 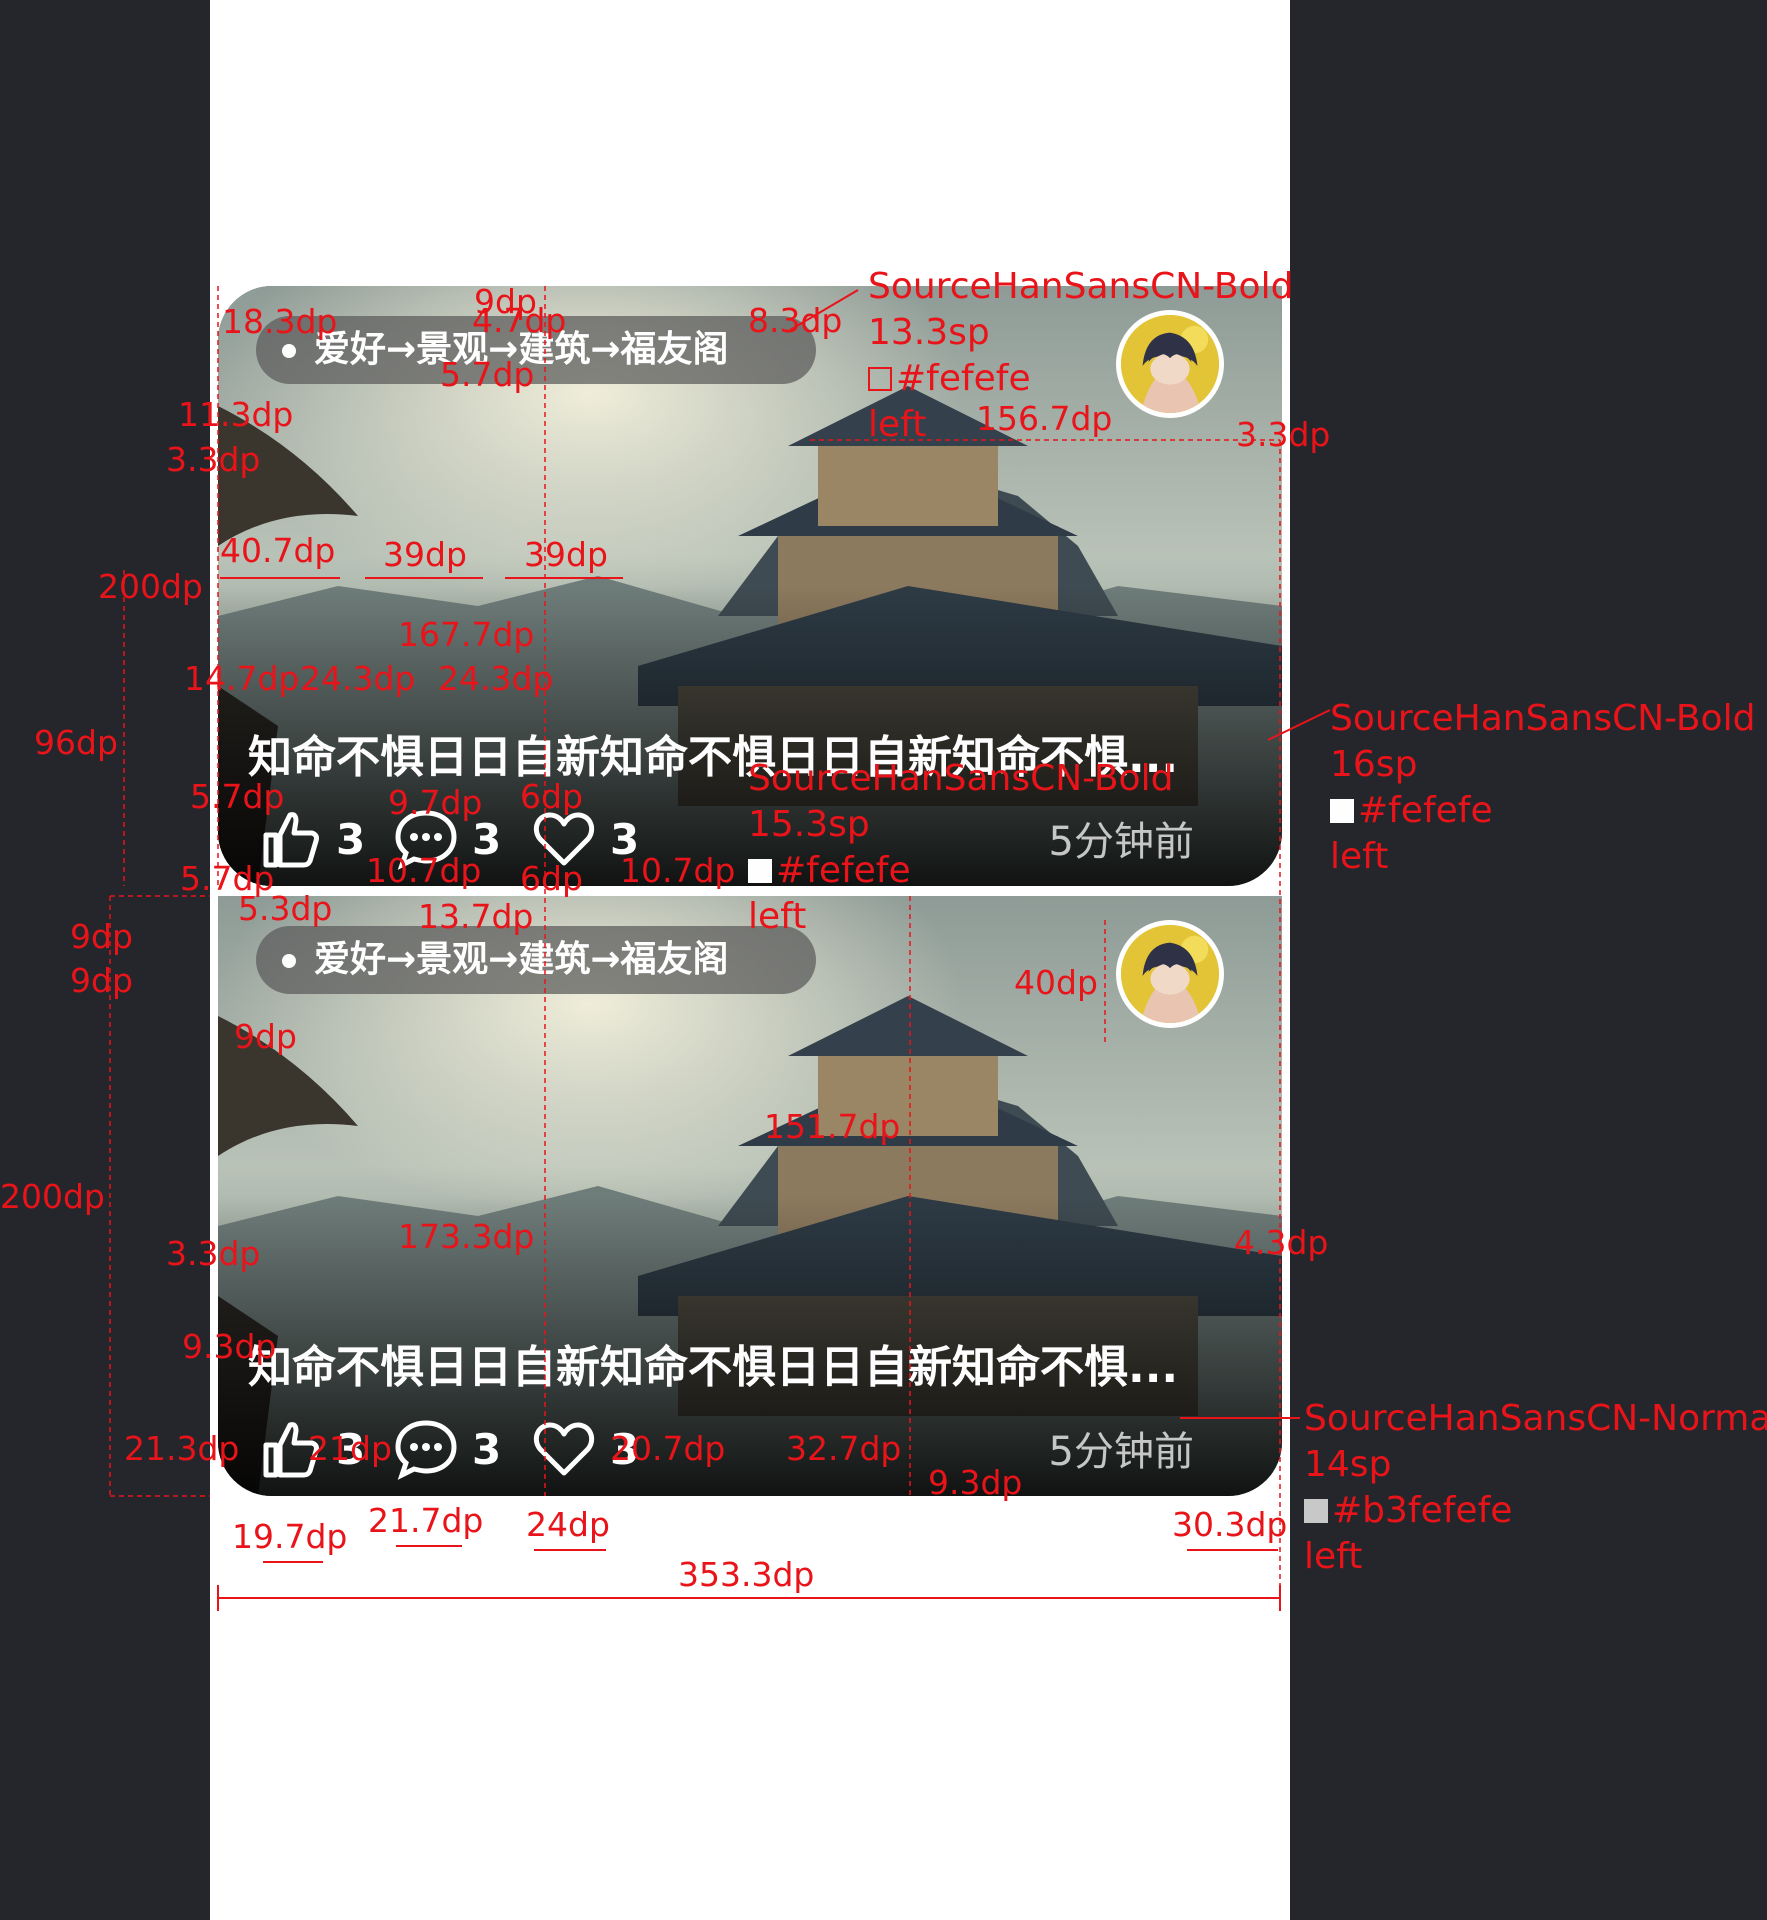 I want to click on dimension-label: 96dp, so click(x=76, y=742).